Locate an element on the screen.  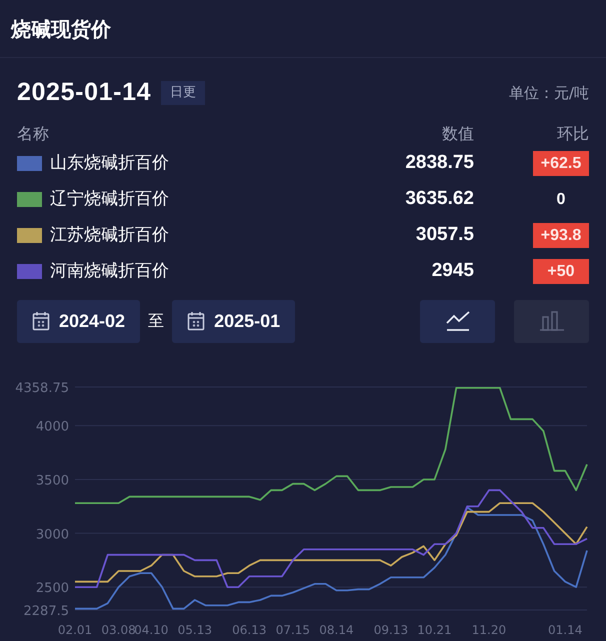
change-tag: 0 is located at coordinates (561, 199).